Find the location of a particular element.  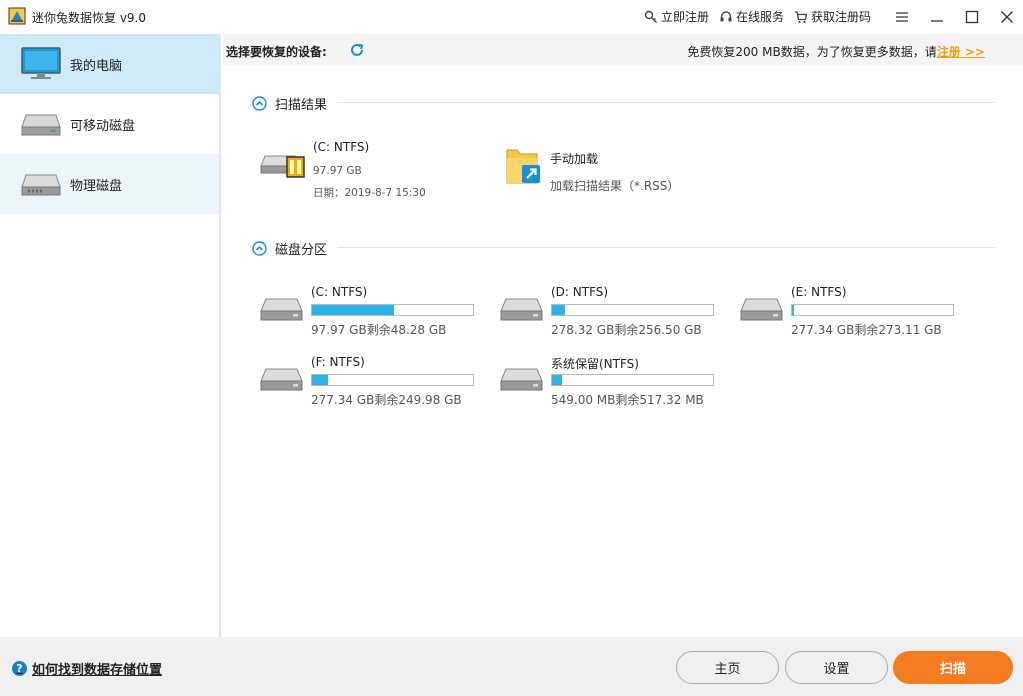

partition-name: (E: NTFS) is located at coordinates (819, 292).